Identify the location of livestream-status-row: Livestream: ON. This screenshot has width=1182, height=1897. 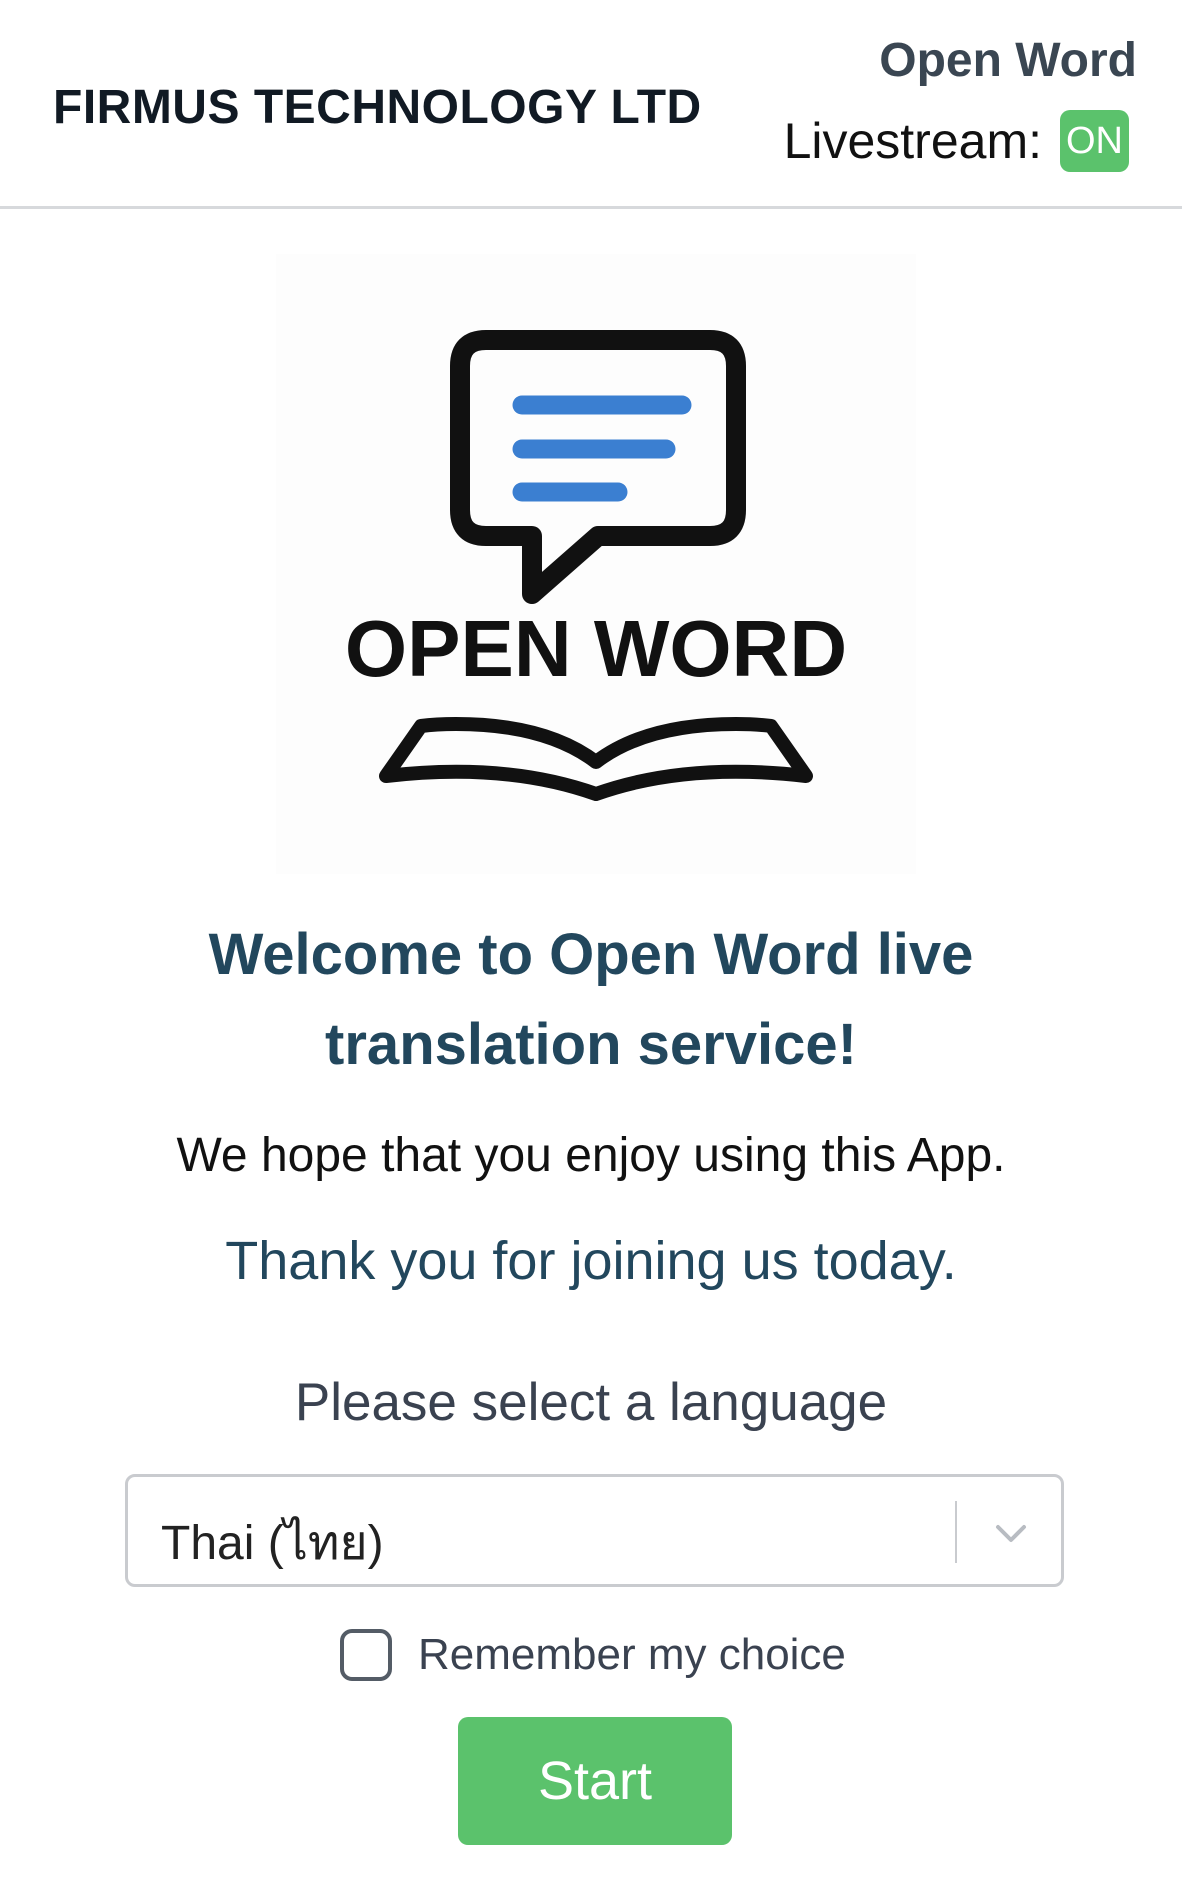
(956, 141).